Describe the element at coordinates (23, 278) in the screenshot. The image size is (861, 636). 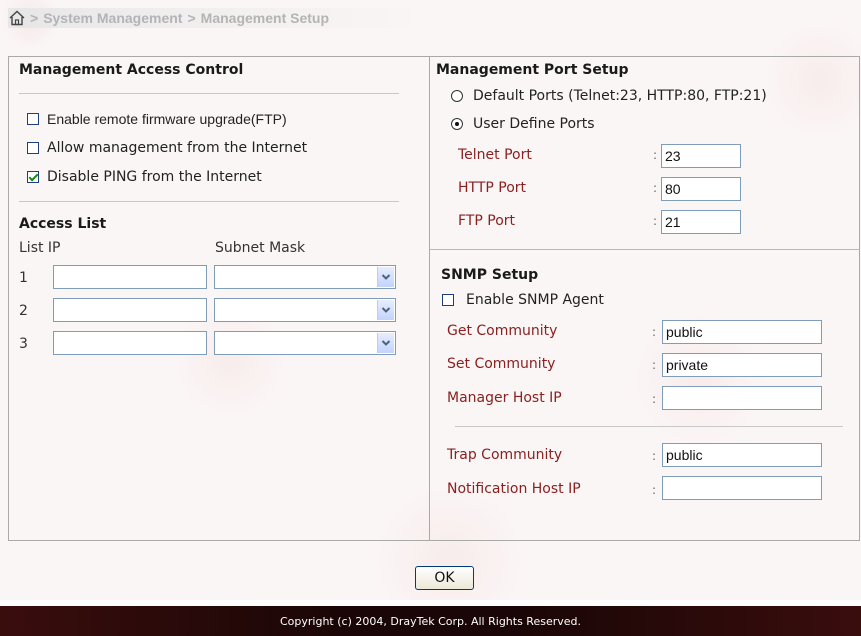
I see `access-list-row-number: 1` at that location.